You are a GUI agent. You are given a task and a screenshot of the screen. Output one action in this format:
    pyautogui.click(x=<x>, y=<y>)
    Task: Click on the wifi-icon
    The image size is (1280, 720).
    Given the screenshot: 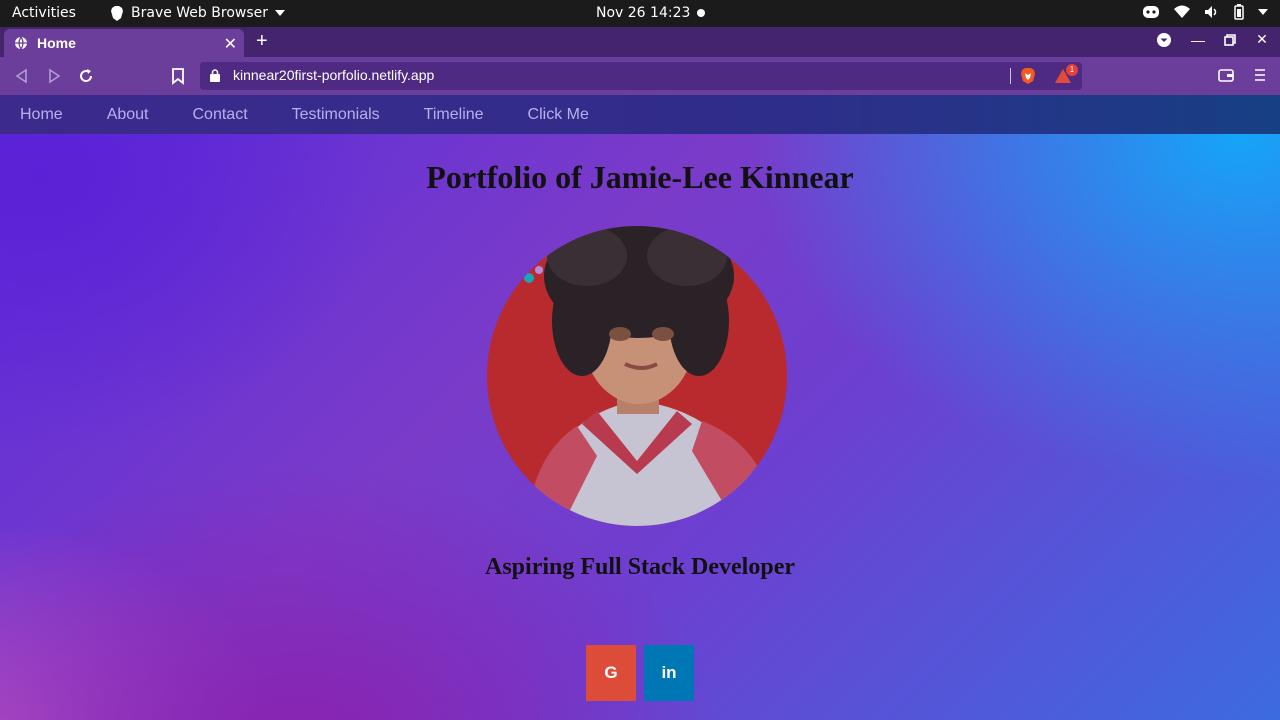 What is the action you would take?
    pyautogui.click(x=1182, y=12)
    